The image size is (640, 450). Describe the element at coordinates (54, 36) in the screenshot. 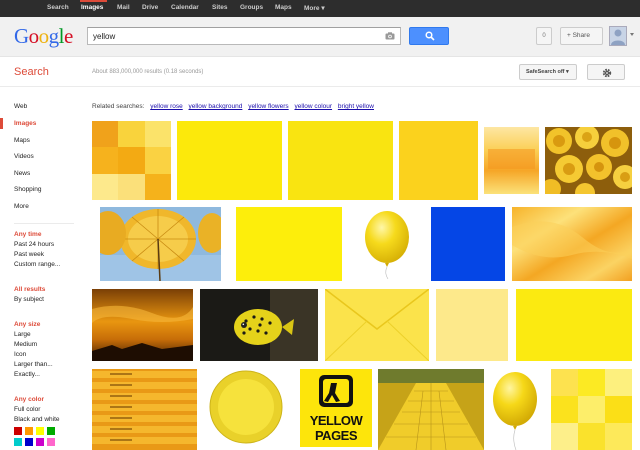

I see `logo-letter: g` at that location.